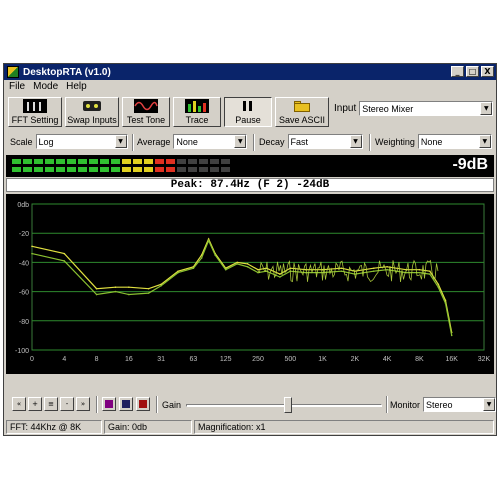  What do you see at coordinates (322, 359) in the screenshot?
I see `x-tick-label: 1K` at bounding box center [322, 359].